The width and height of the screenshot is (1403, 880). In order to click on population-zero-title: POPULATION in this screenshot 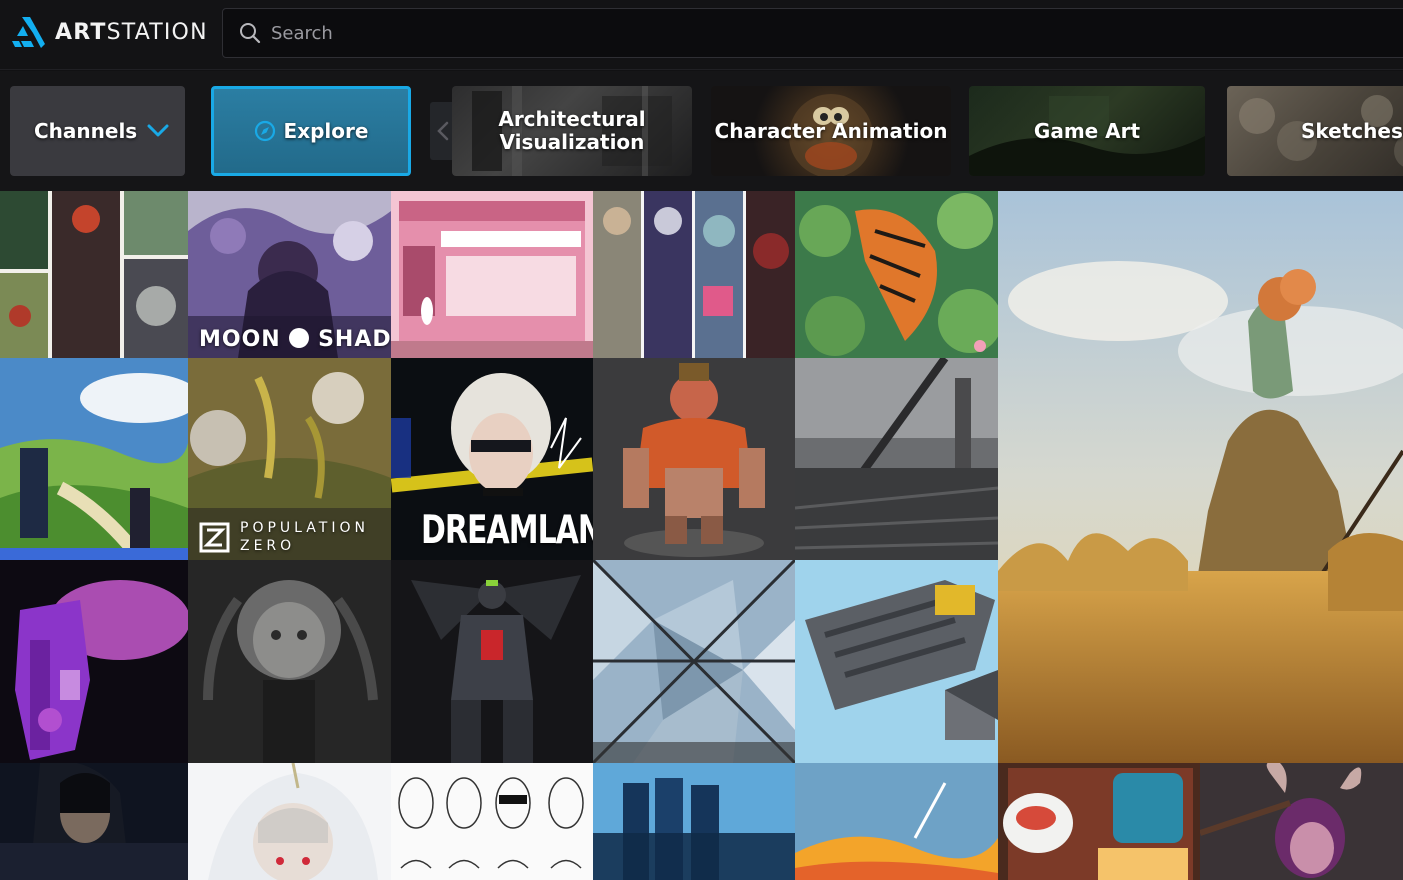, I will do `click(304, 528)`.